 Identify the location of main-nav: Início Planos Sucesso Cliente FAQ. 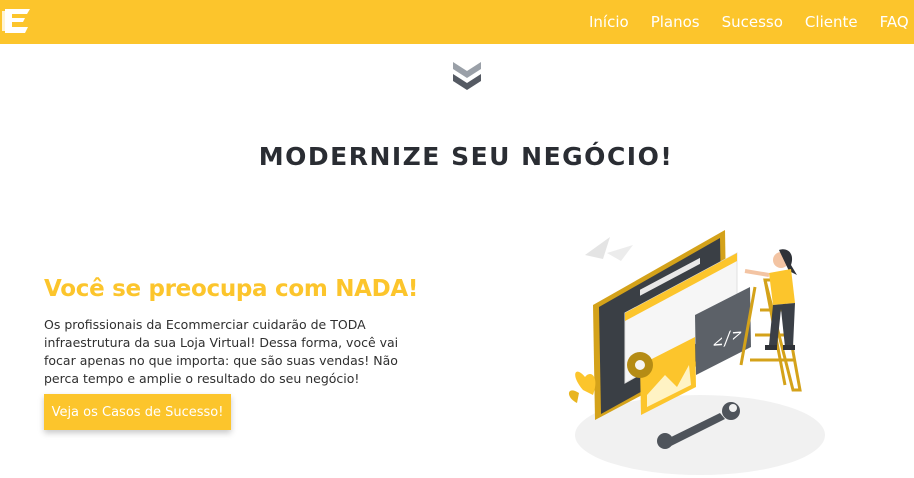
(749, 22).